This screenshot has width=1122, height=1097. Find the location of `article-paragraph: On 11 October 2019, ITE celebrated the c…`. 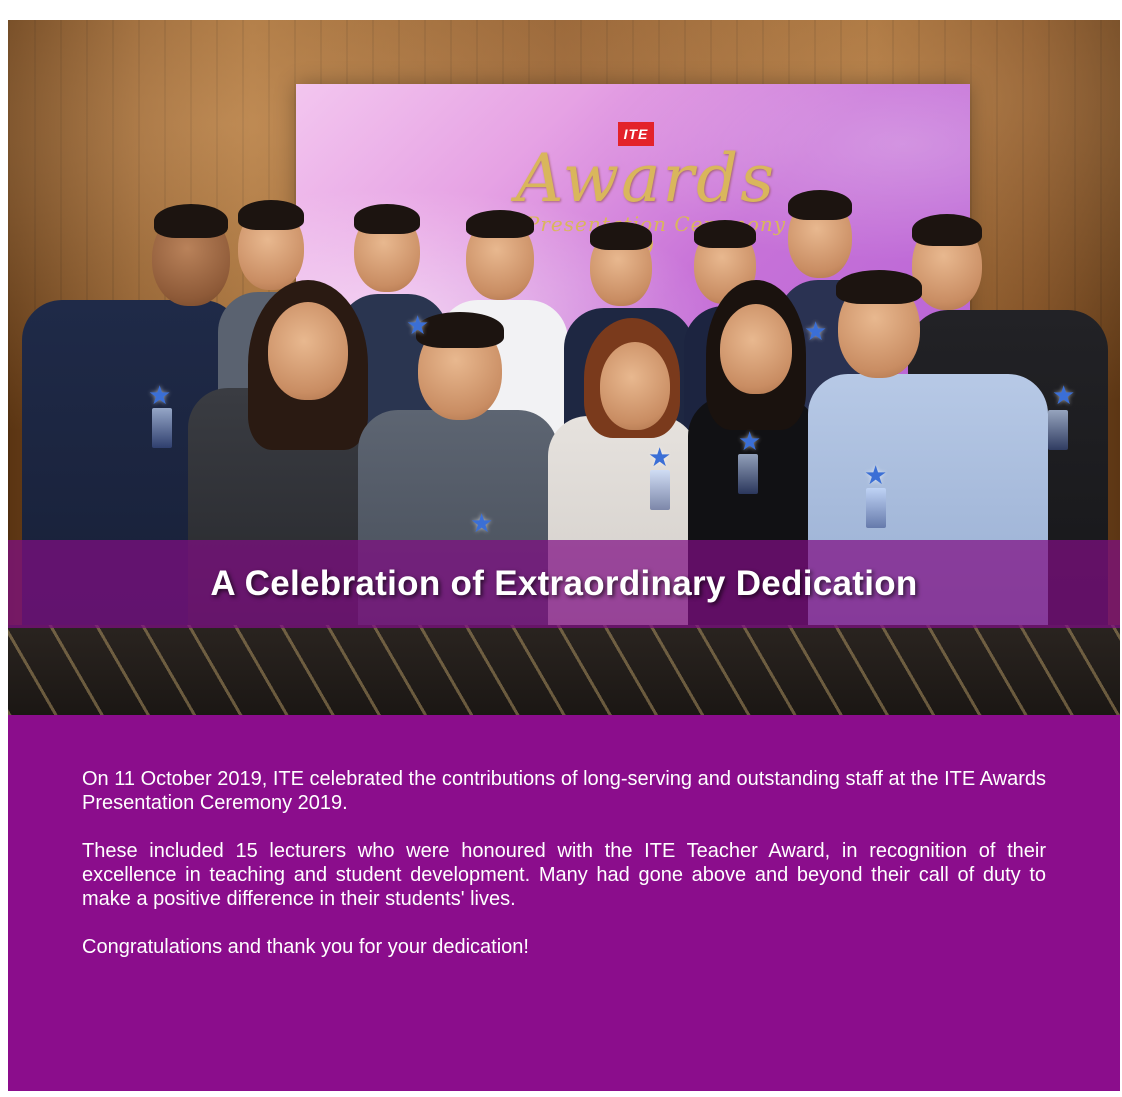

article-paragraph: On 11 October 2019, ITE celebrated the c… is located at coordinates (564, 791).